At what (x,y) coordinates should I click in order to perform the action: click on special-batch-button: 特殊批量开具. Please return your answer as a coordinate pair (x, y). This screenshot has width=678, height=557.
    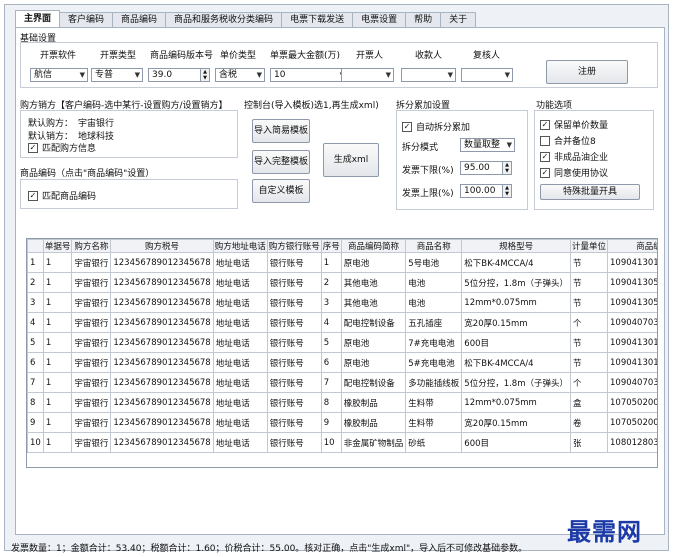
    Looking at the image, I should click on (590, 192).